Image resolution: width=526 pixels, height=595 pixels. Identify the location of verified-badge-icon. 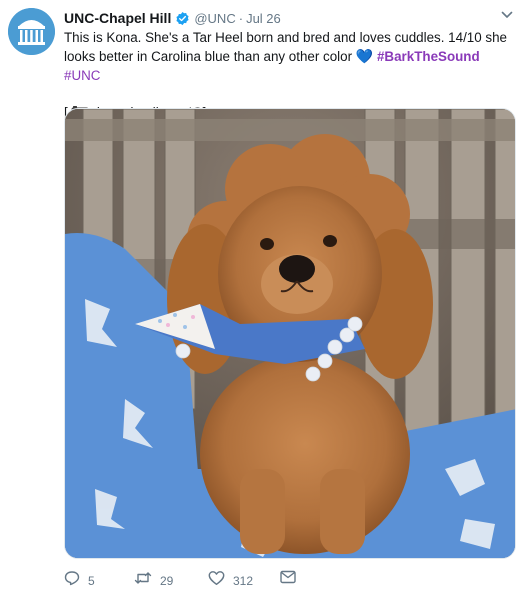
(182, 18).